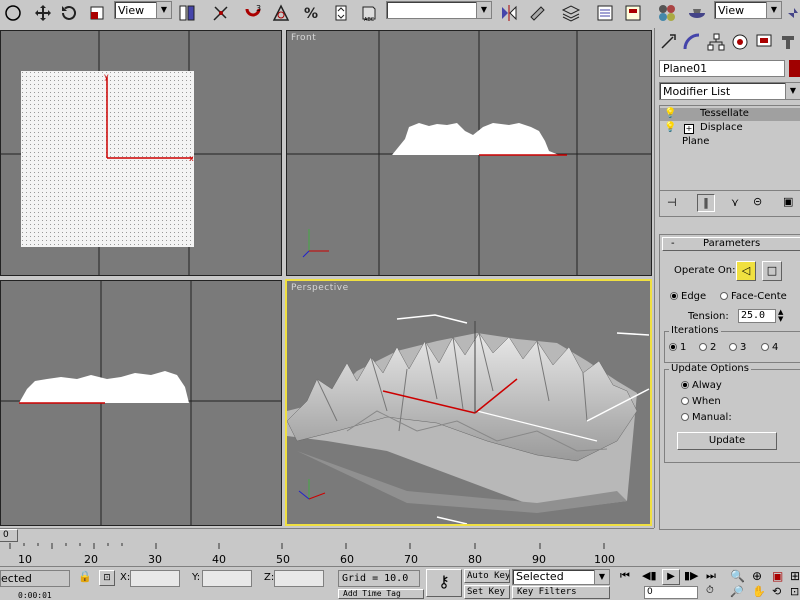 This screenshot has width=800, height=600. I want to click on object-name-field: Plane01, so click(722, 68).